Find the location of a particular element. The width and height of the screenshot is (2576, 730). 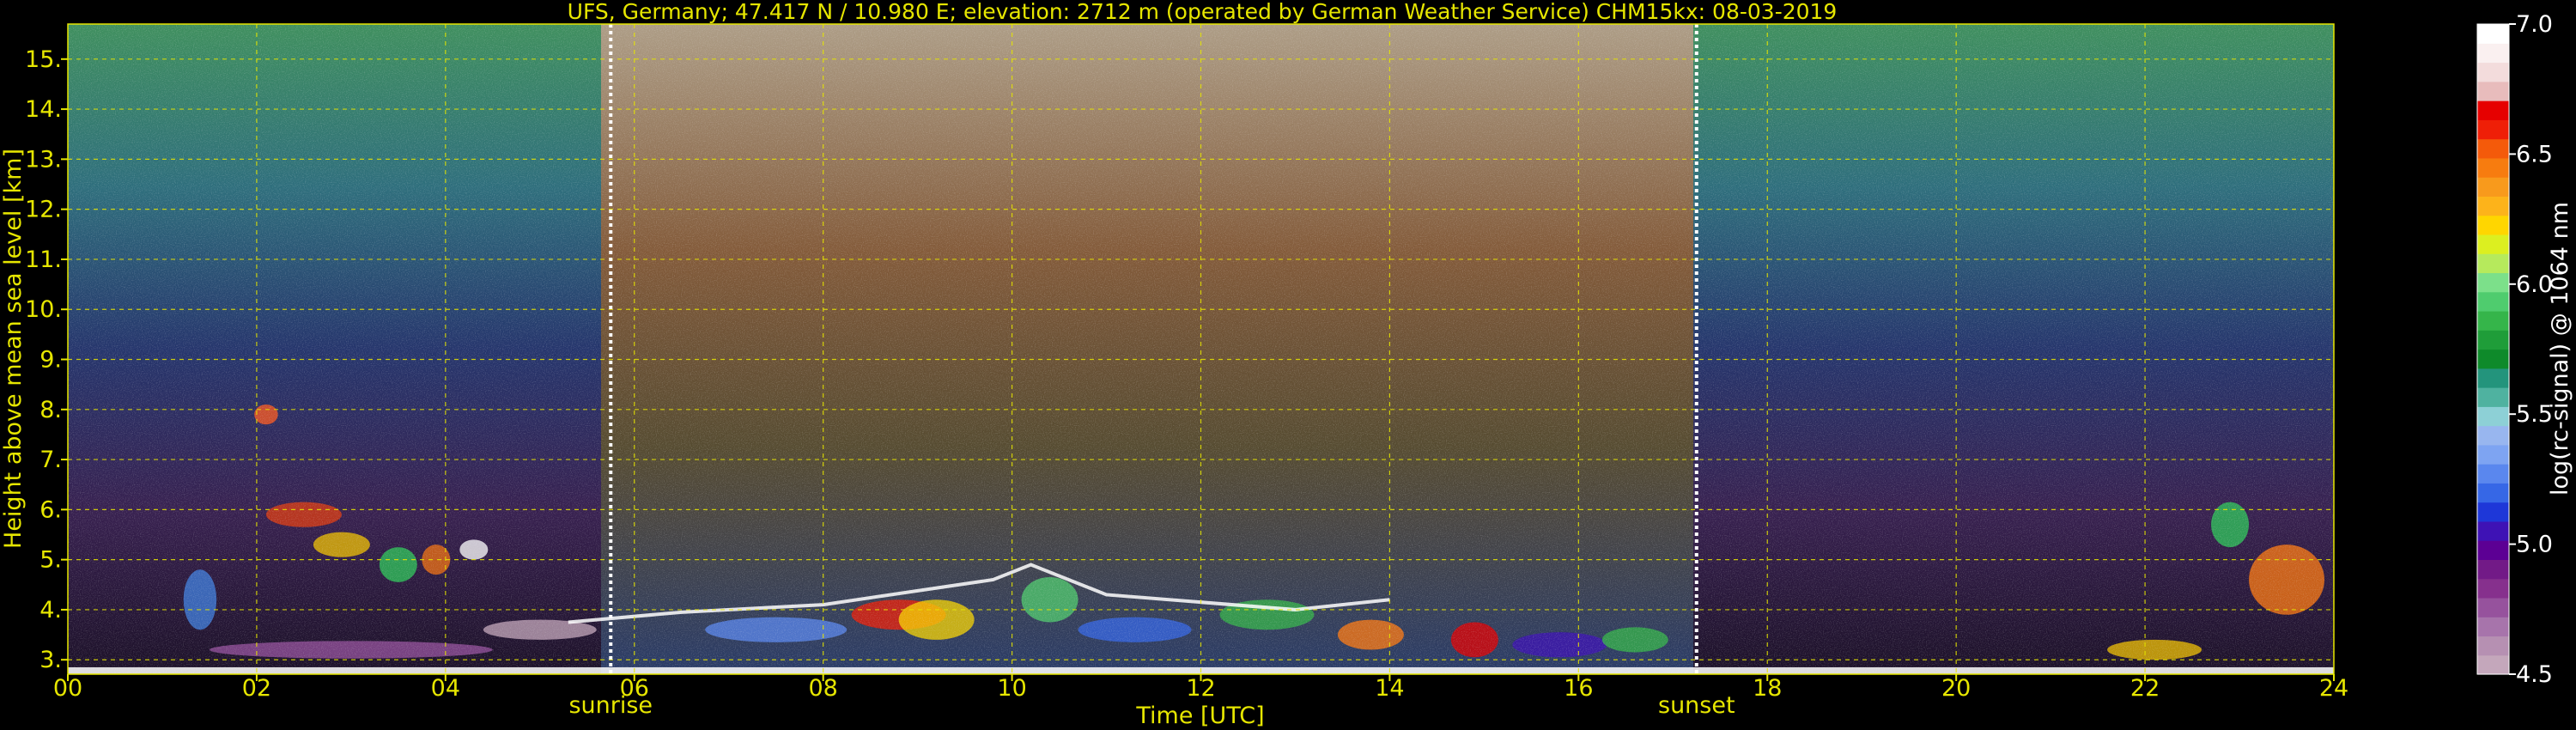

x-tick-label: 16 is located at coordinates (1579, 688).